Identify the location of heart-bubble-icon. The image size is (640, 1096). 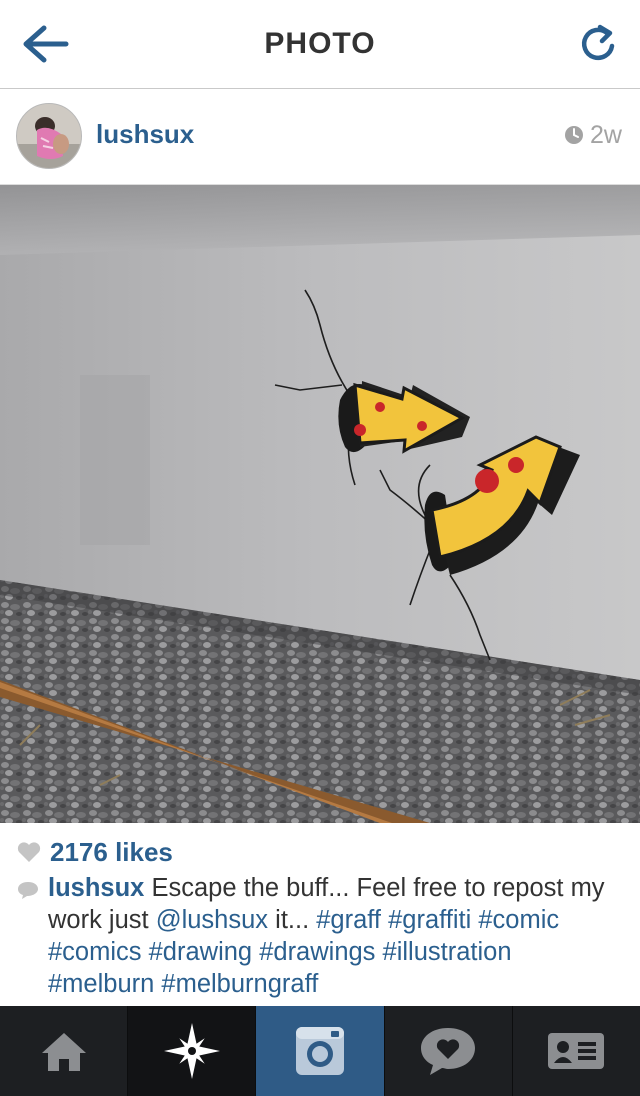
(448, 1051).